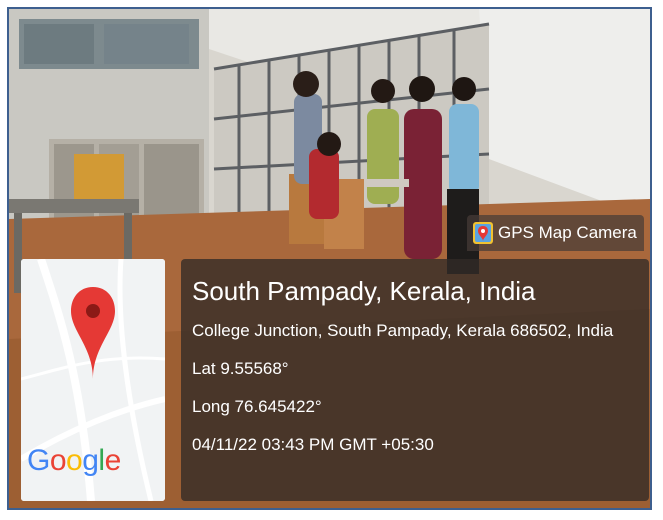 This screenshot has height=520, width=663. I want to click on datetime-text: 04/11/22 03:43 PM GMT +05:30, so click(313, 444).